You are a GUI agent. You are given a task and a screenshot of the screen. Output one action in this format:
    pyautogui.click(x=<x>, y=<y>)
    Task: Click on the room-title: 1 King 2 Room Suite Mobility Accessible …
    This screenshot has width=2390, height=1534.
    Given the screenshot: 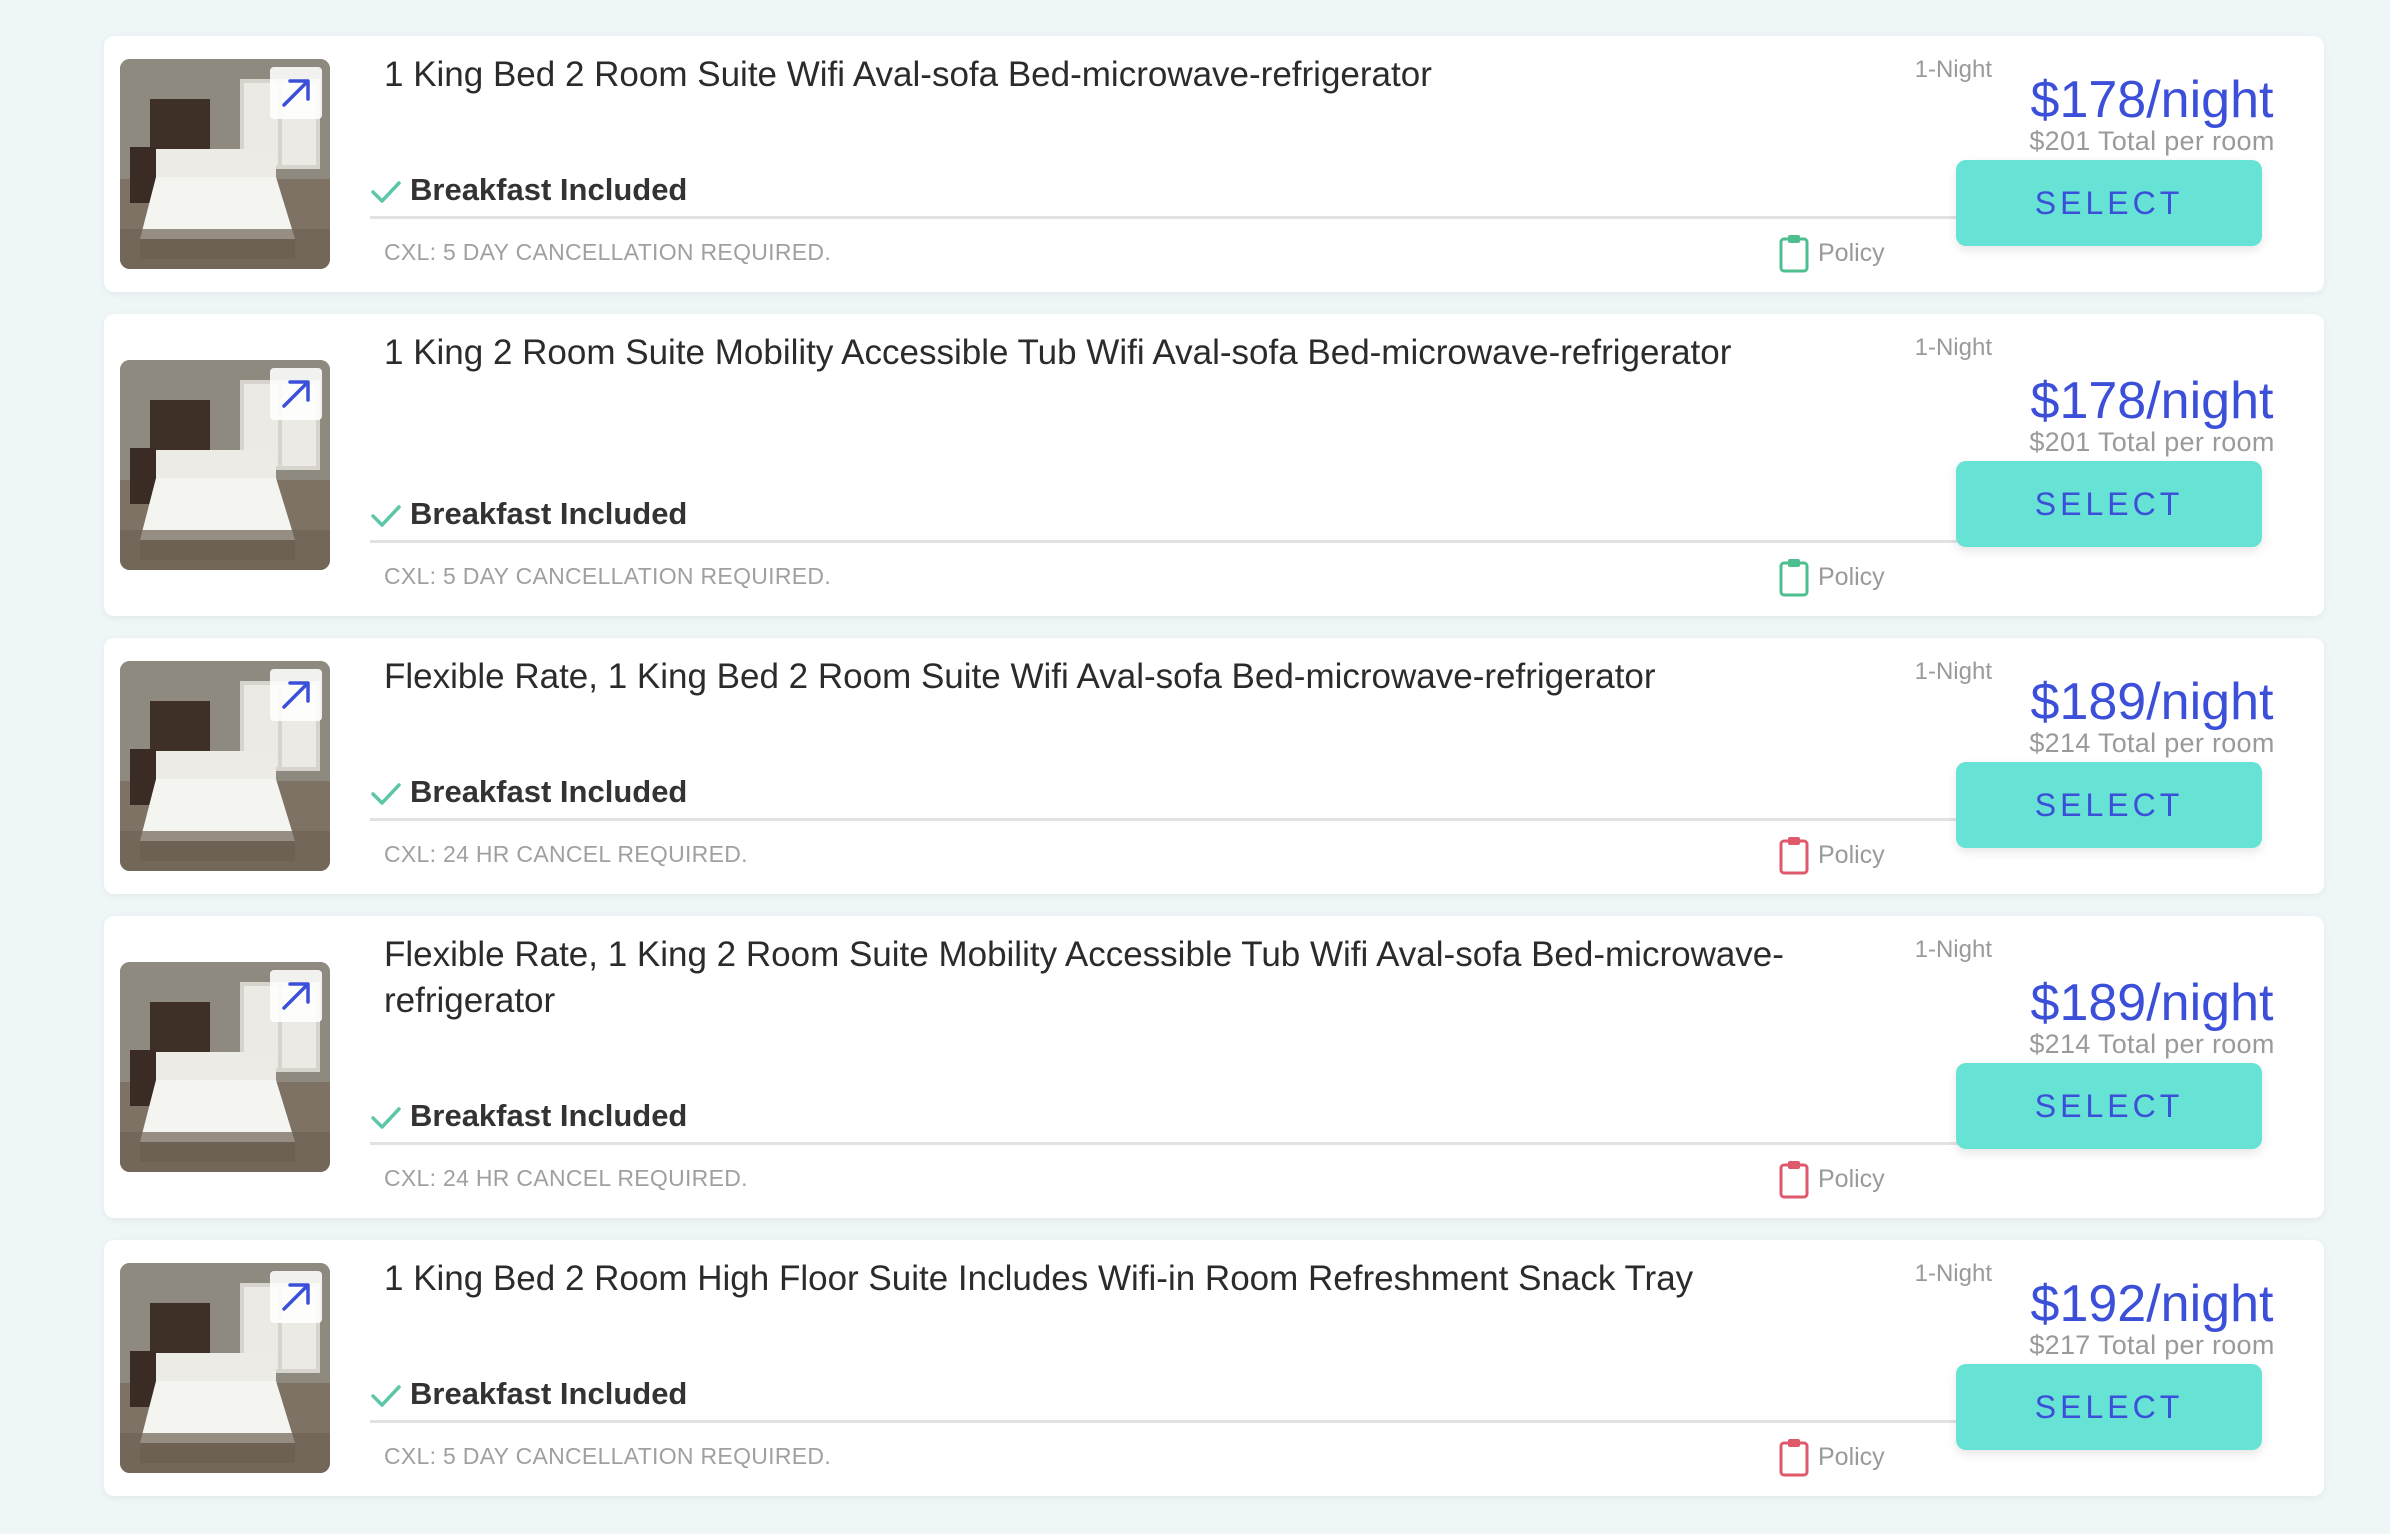 What is the action you would take?
    pyautogui.click(x=1058, y=352)
    